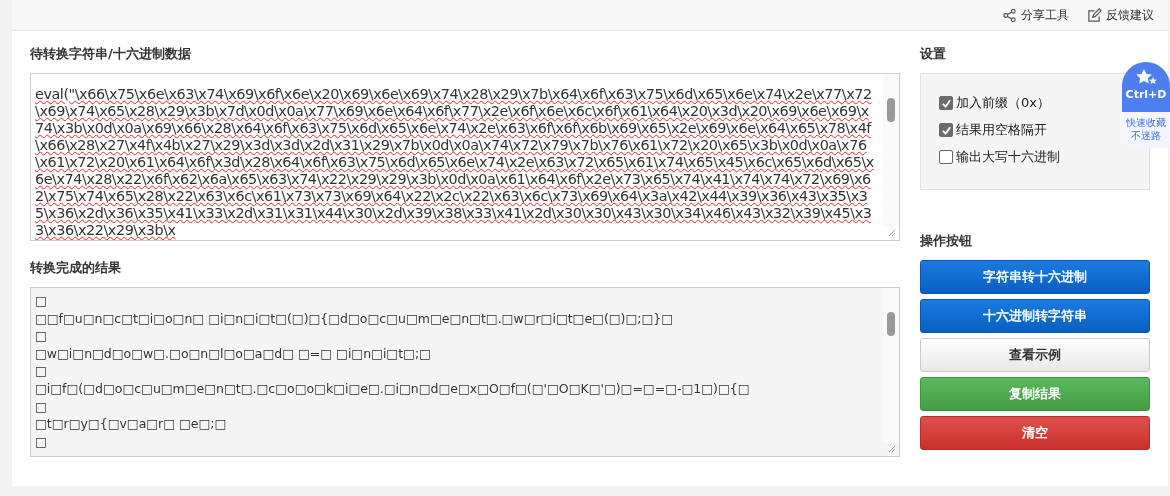 The height and width of the screenshot is (496, 1170). What do you see at coordinates (1035, 433) in the screenshot?
I see `action-button: 清空` at bounding box center [1035, 433].